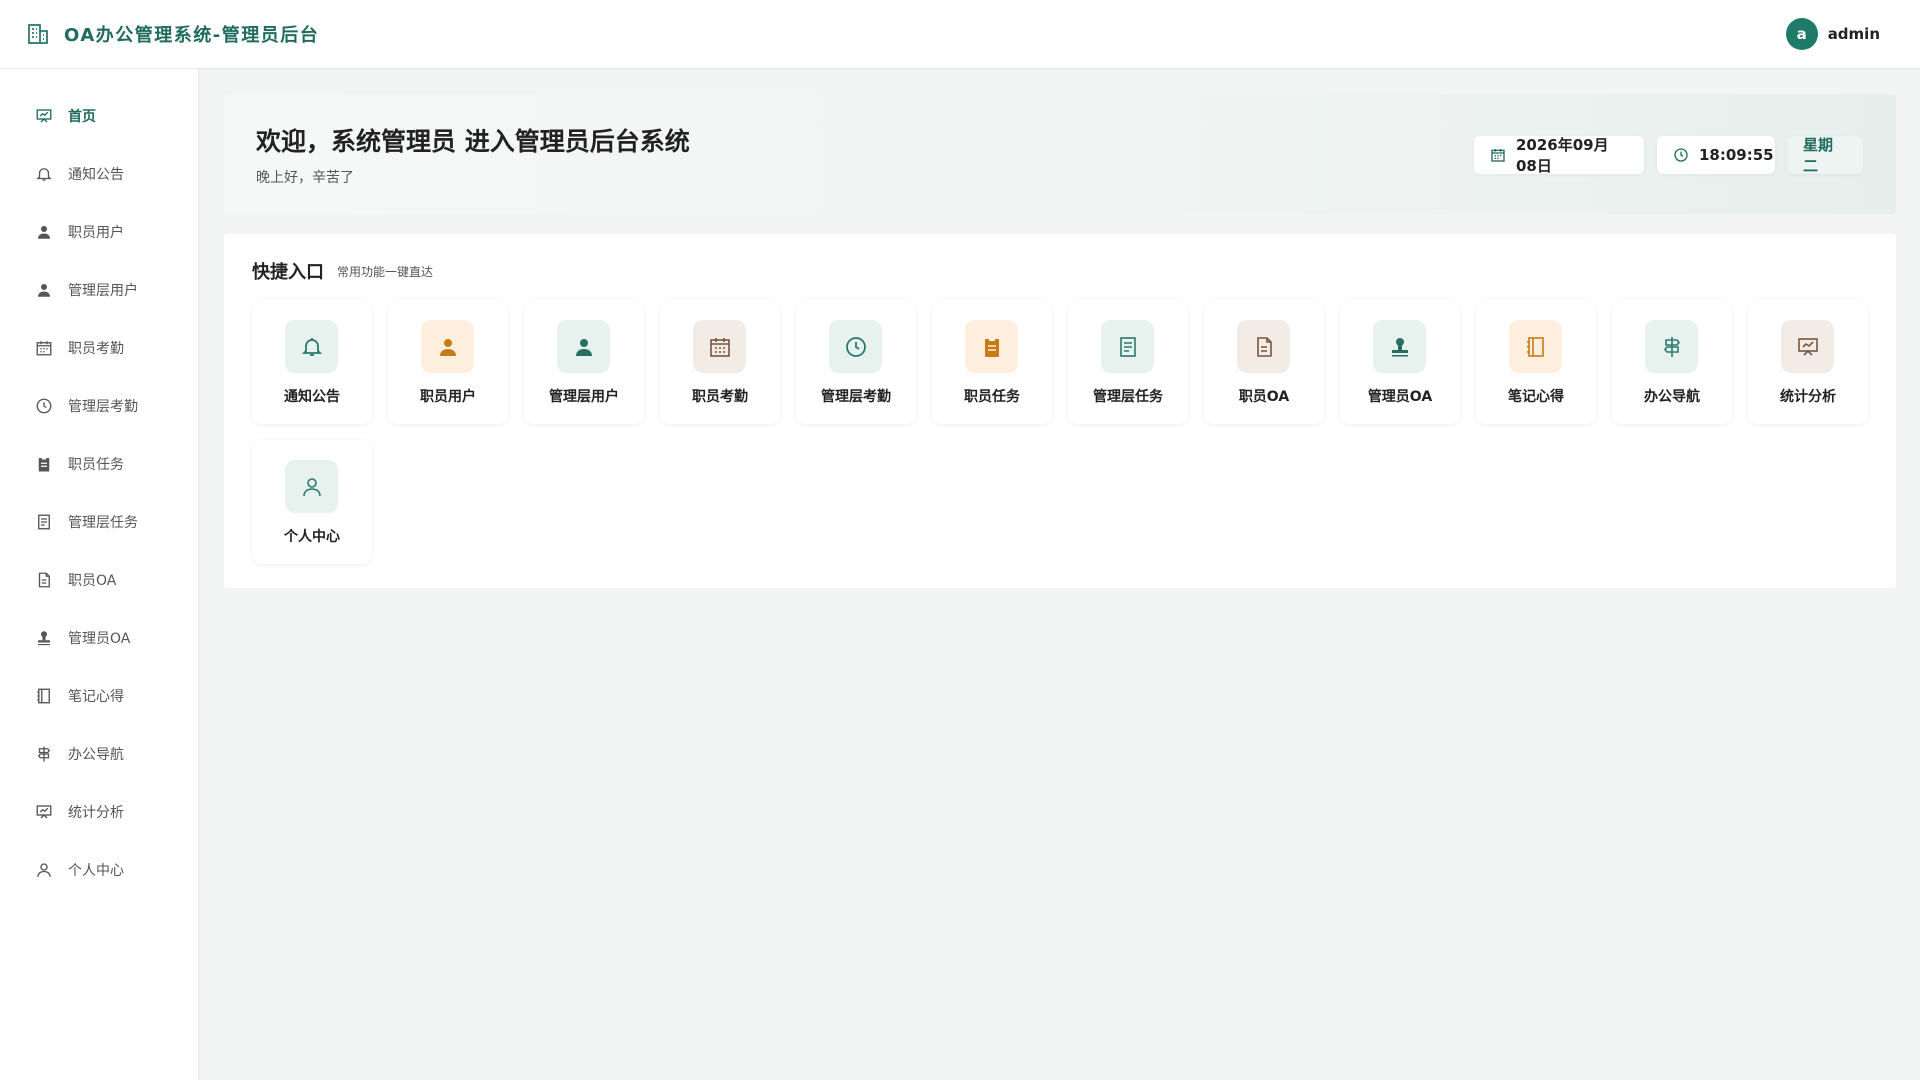  Describe the element at coordinates (1854, 34) in the screenshot. I see `username: admin` at that location.